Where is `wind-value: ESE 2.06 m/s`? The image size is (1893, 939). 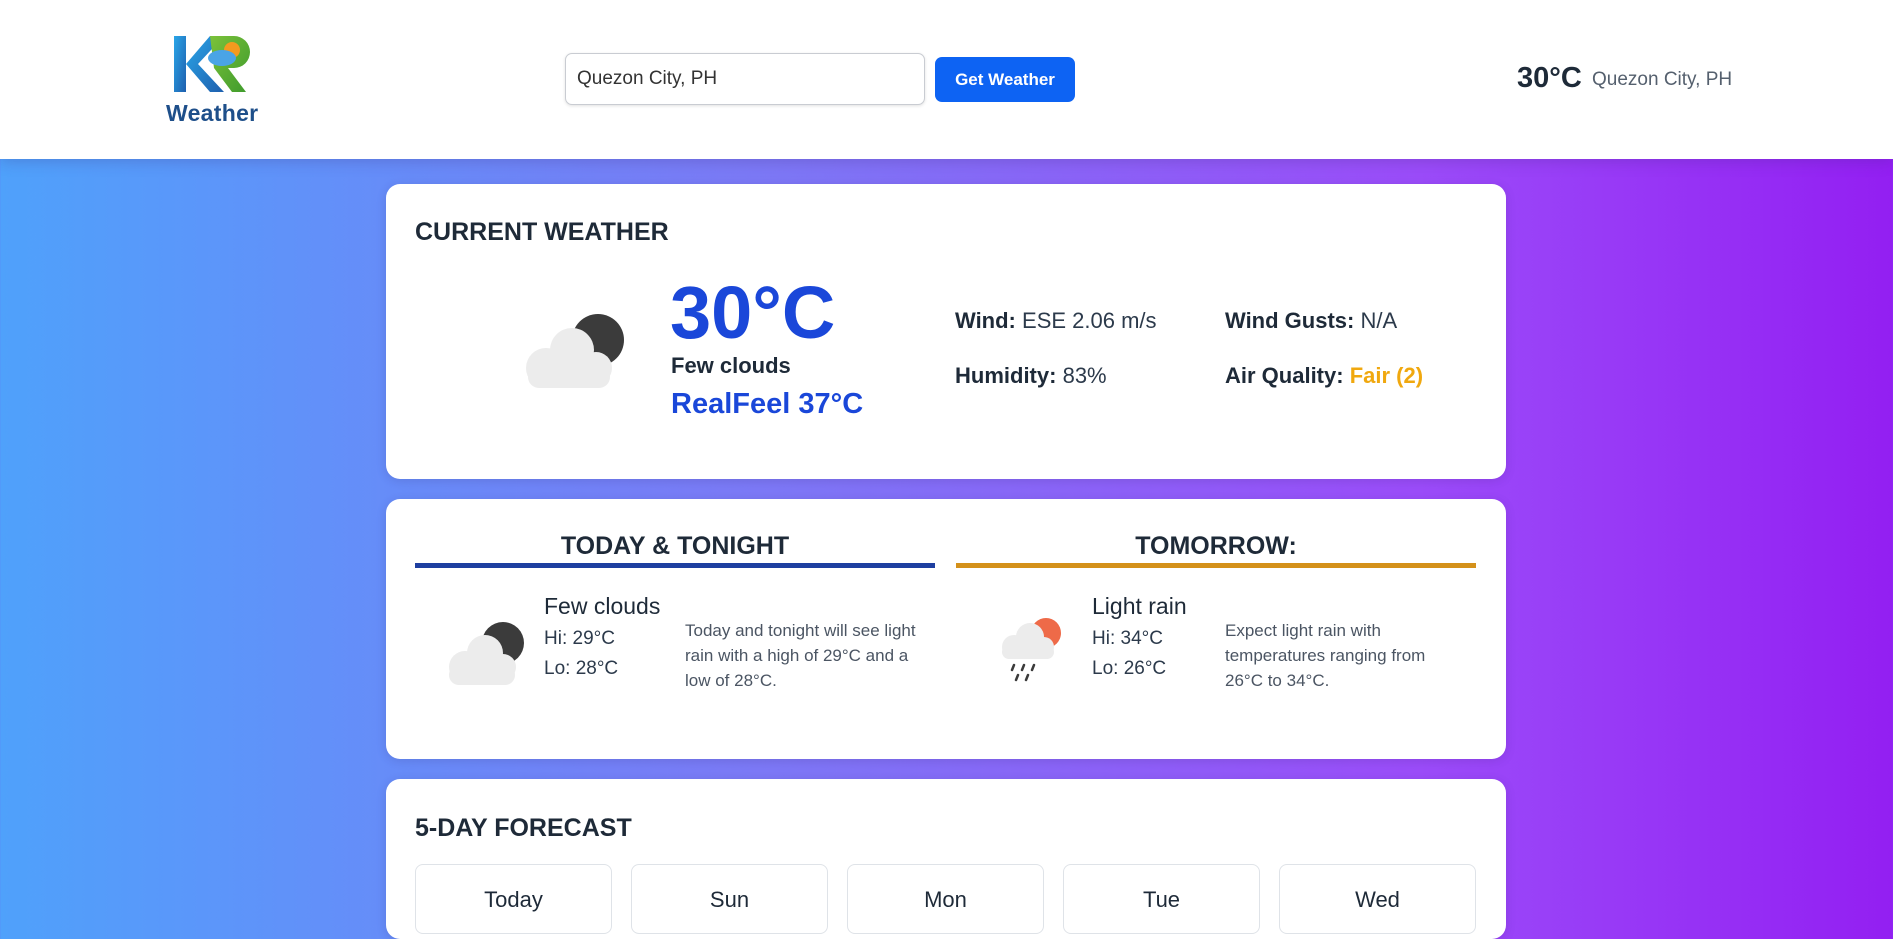
wind-value: ESE 2.06 m/s is located at coordinates (1089, 320).